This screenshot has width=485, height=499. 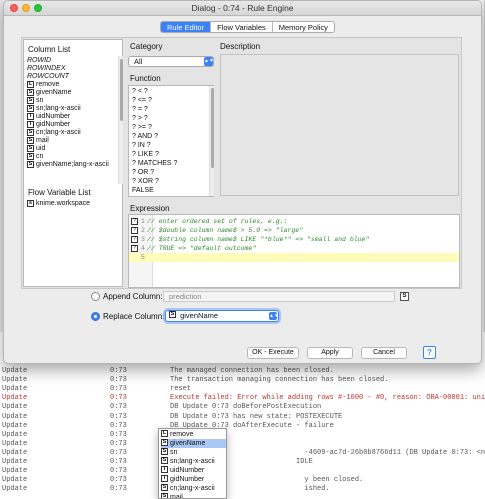 What do you see at coordinates (54, 133) in the screenshot?
I see `column-list-item: Scn;lang-x-ascii` at bounding box center [54, 133].